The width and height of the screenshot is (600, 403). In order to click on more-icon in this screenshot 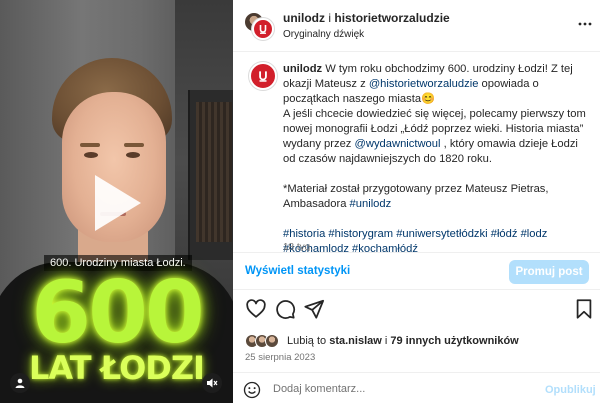, I will do `click(585, 24)`.